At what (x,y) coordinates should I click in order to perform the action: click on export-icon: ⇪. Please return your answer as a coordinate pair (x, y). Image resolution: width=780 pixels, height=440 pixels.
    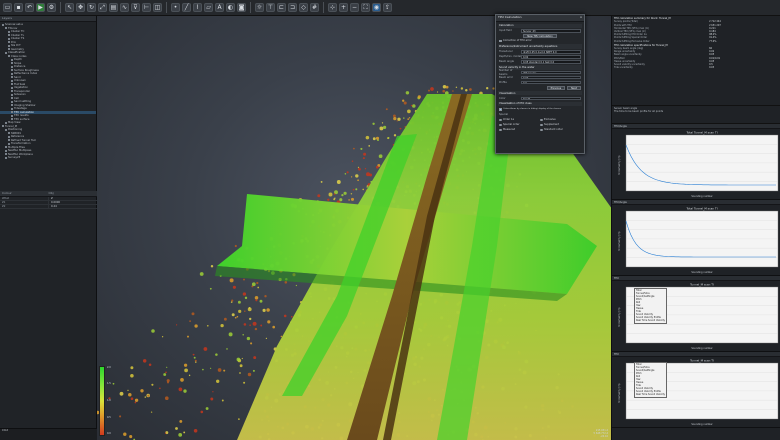
    Looking at the image, I should click on (387, 7).